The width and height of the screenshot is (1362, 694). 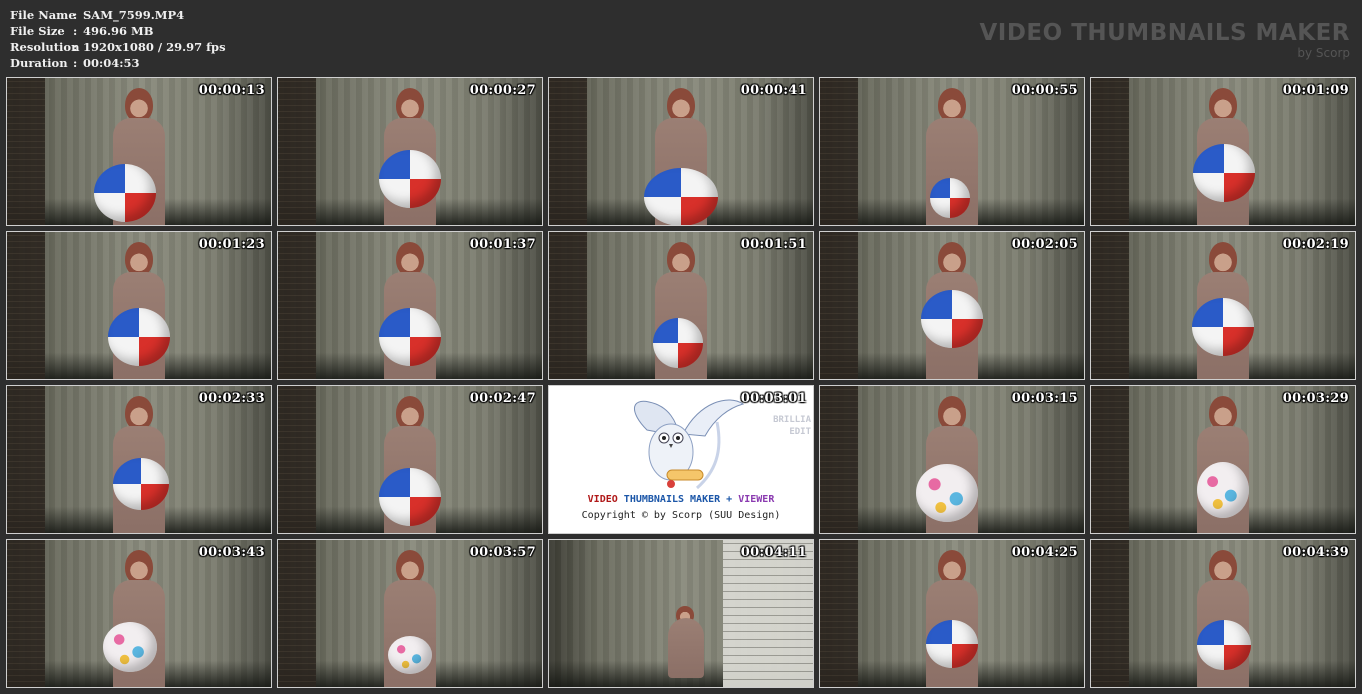 What do you see at coordinates (681, 305) in the screenshot?
I see `thumbnail: 00:01:51` at bounding box center [681, 305].